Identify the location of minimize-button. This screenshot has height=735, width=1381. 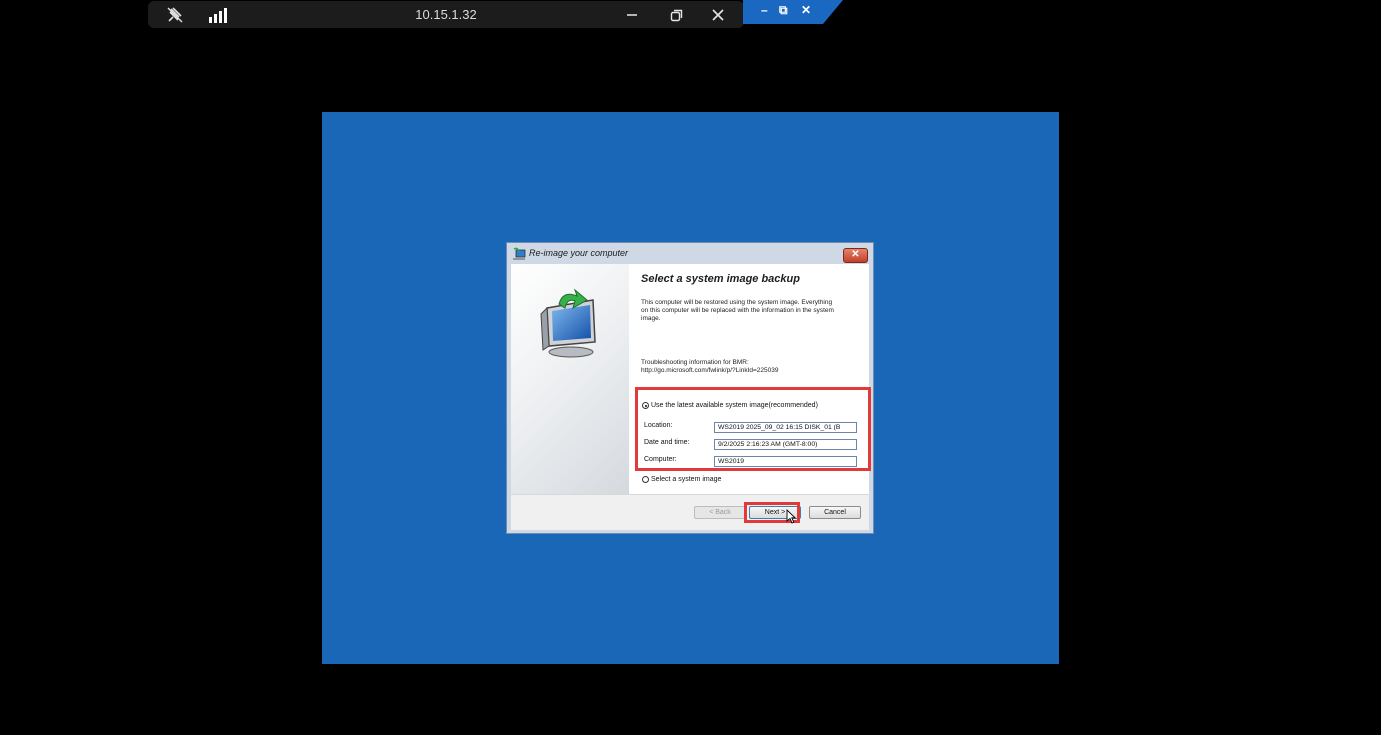
(632, 15).